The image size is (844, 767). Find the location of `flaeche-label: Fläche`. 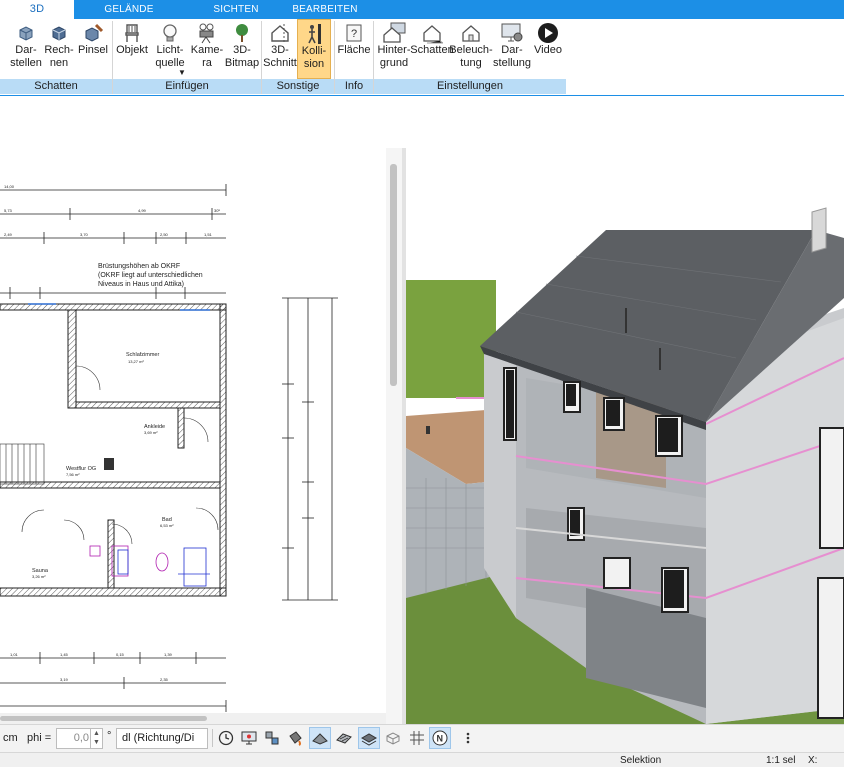

flaeche-label: Fläche is located at coordinates (354, 50).